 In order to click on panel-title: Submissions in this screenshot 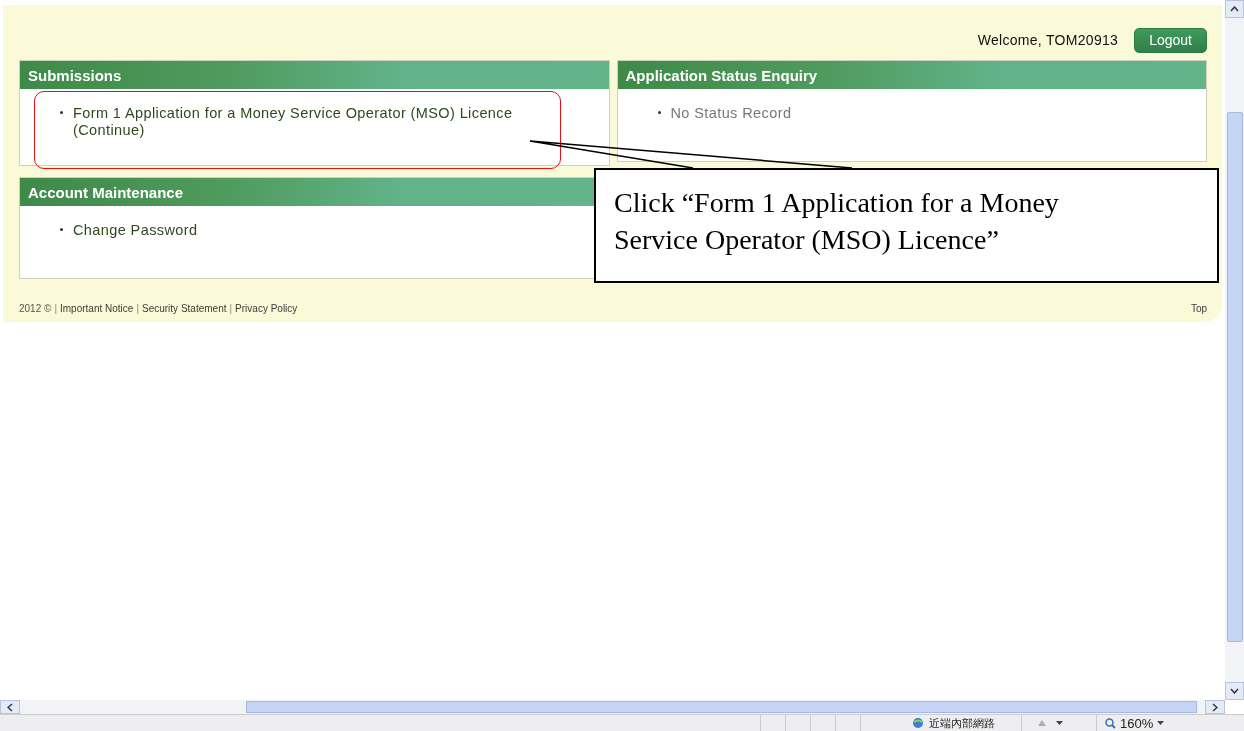, I will do `click(75, 75)`.